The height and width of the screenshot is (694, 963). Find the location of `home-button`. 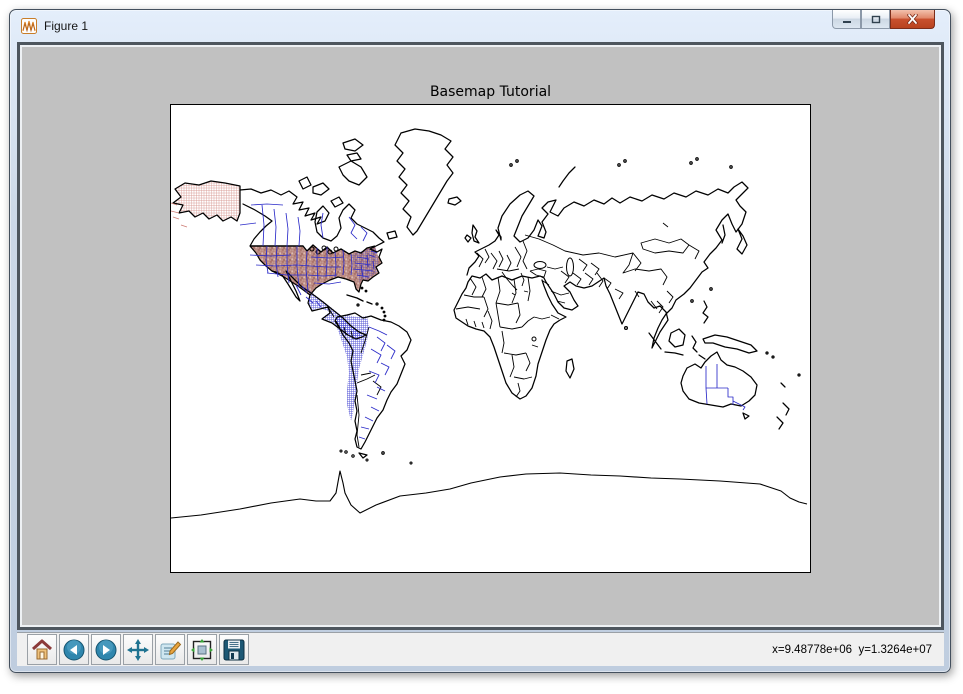

home-button is located at coordinates (42, 649).